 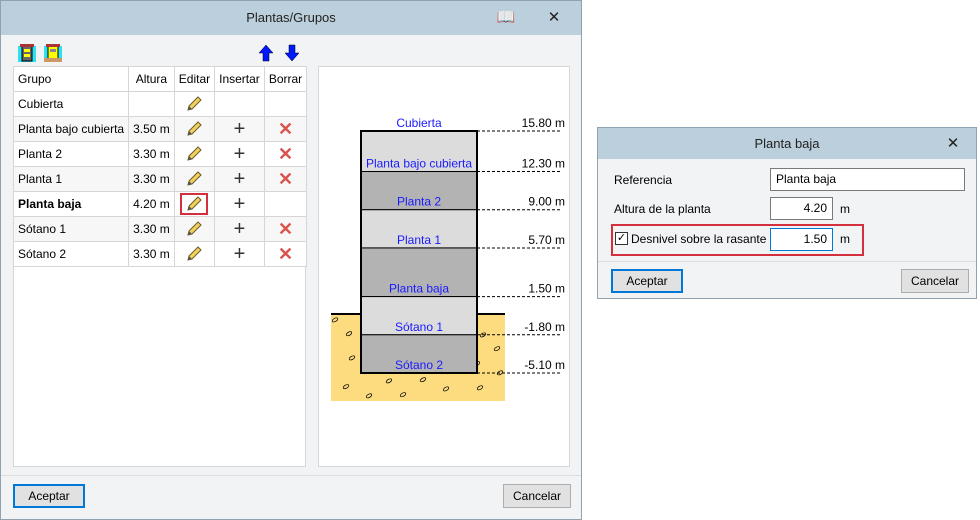 What do you see at coordinates (71, 179) in the screenshot?
I see `grupo-cell: Planta 1` at bounding box center [71, 179].